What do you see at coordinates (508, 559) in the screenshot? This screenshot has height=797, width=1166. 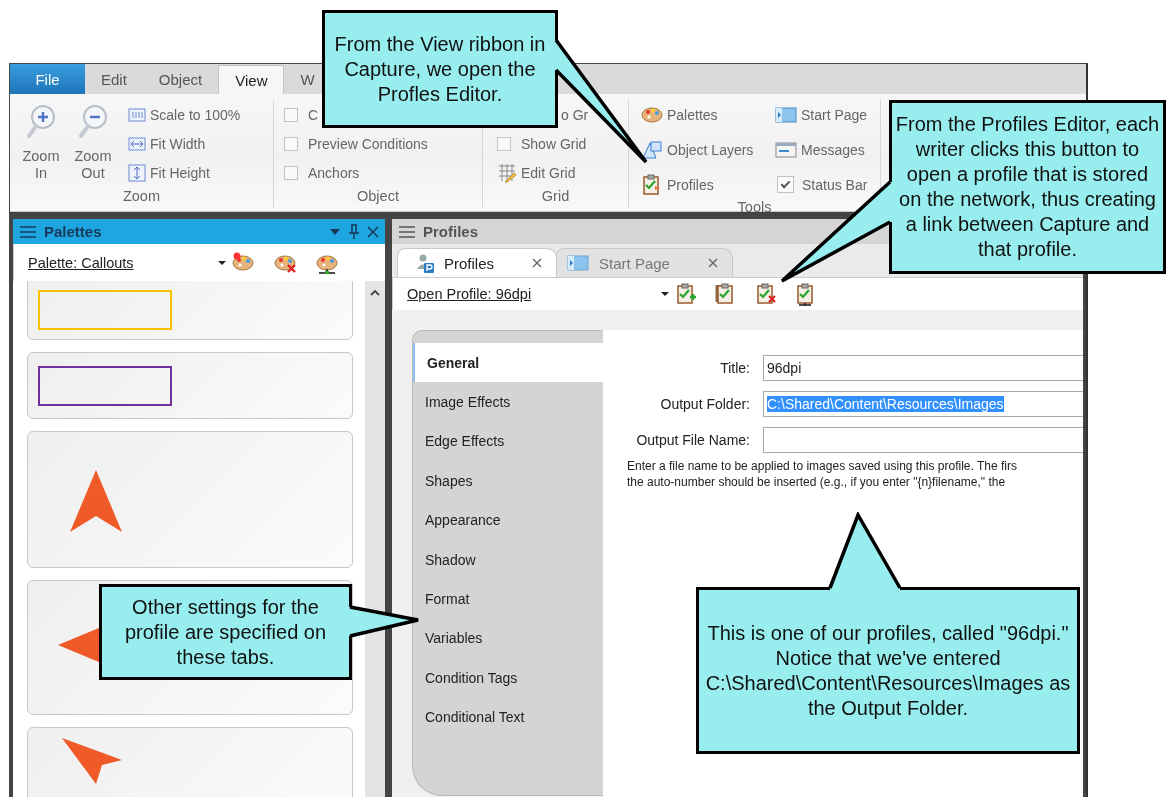 I see `settings-tab: Shadow` at bounding box center [508, 559].